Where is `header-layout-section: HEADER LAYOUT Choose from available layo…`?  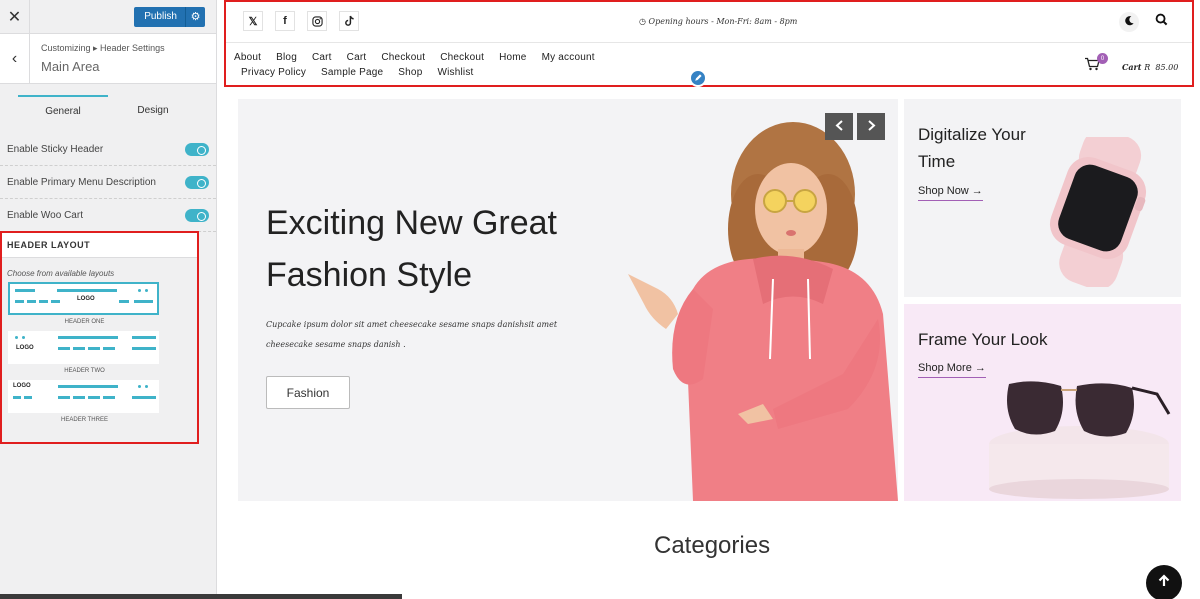
header-layout-section: HEADER LAYOUT Choose from available layo… is located at coordinates (99, 337).